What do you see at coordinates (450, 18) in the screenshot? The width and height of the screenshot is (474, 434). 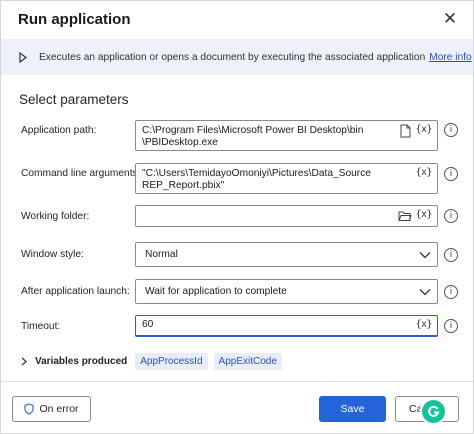 I see `close-icon: ✕` at bounding box center [450, 18].